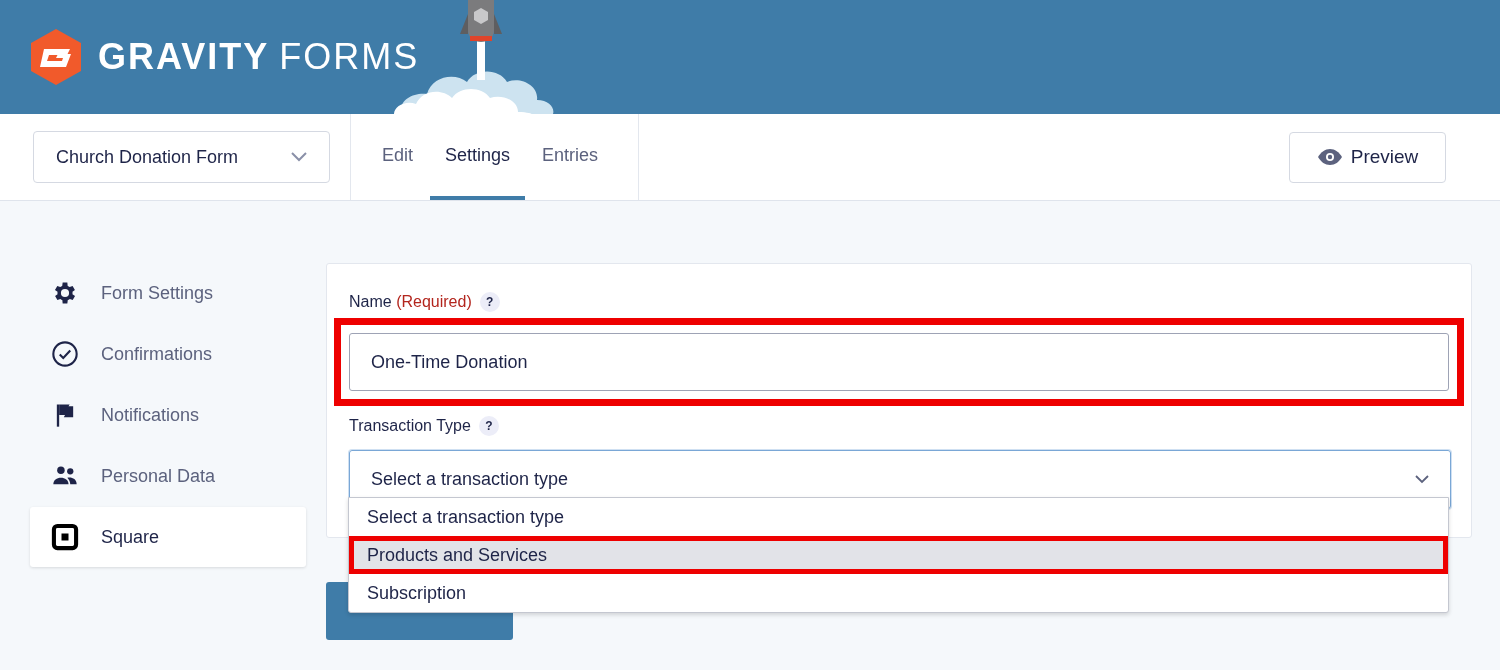  I want to click on field-label: Transaction Type, so click(410, 426).